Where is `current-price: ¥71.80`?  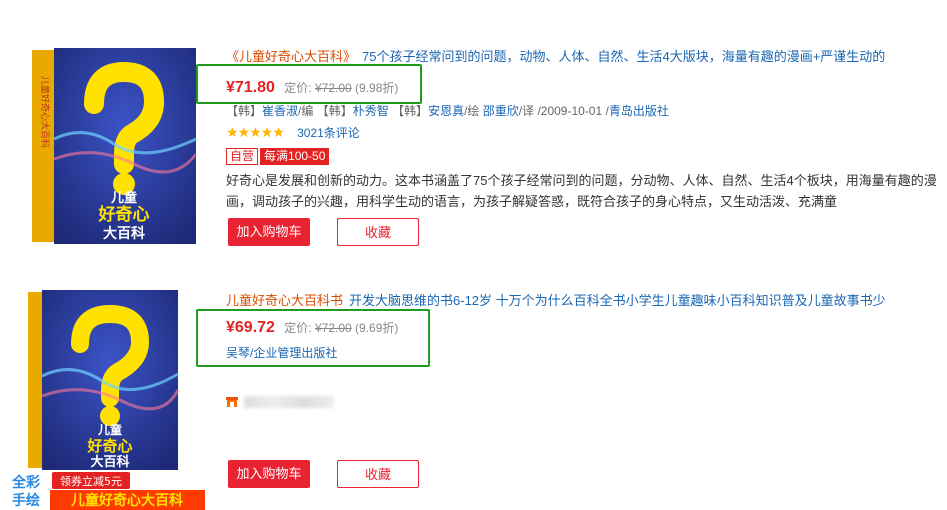 current-price: ¥71.80 is located at coordinates (250, 87).